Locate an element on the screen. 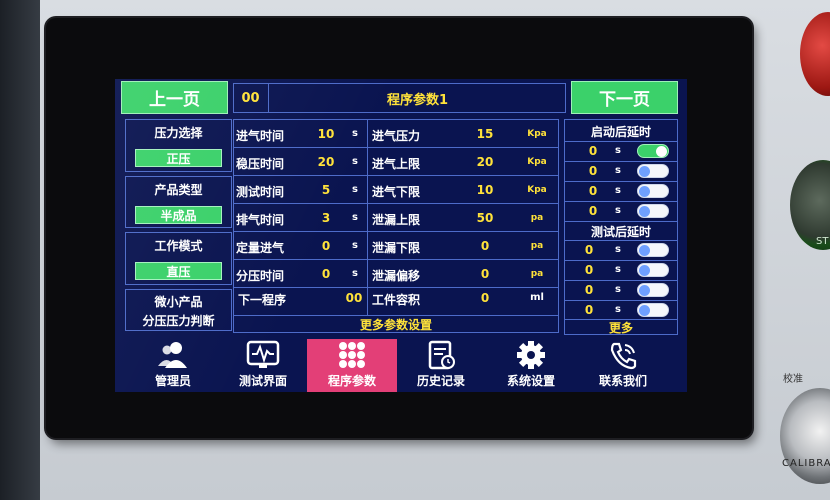 Image resolution: width=830 pixels, height=500 pixels. tab-program-params: 程序参数 is located at coordinates (352, 365).